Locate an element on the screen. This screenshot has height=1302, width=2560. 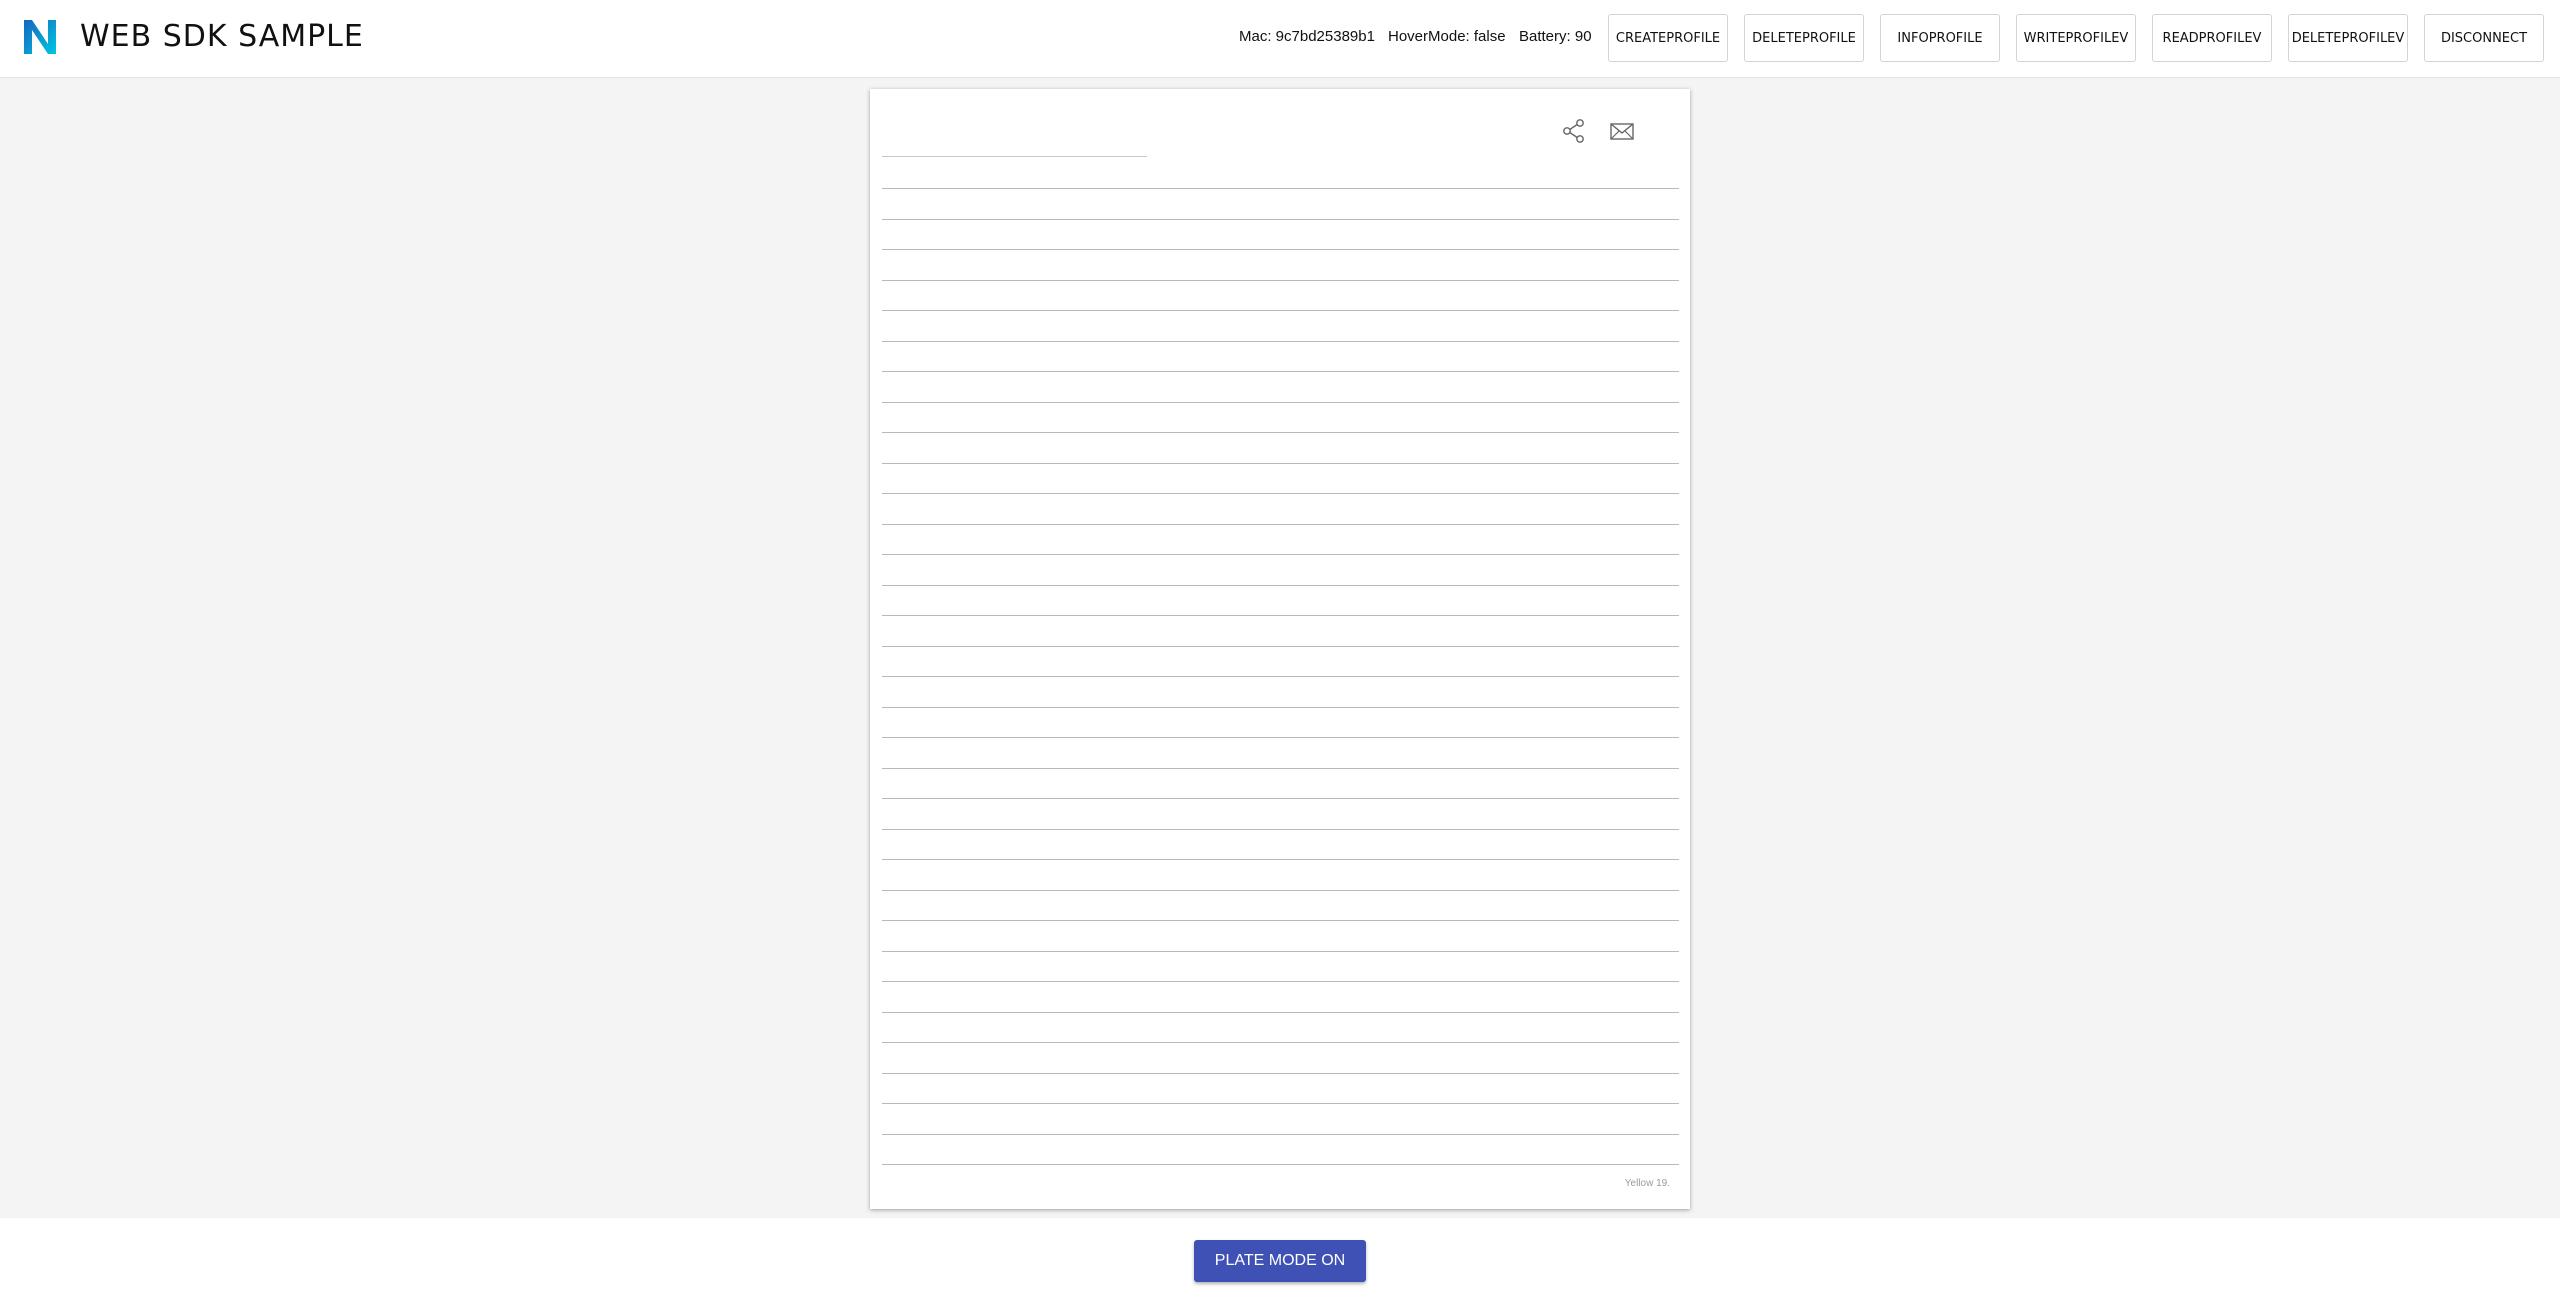
battery-text: Battery: 90 is located at coordinates (1555, 36).